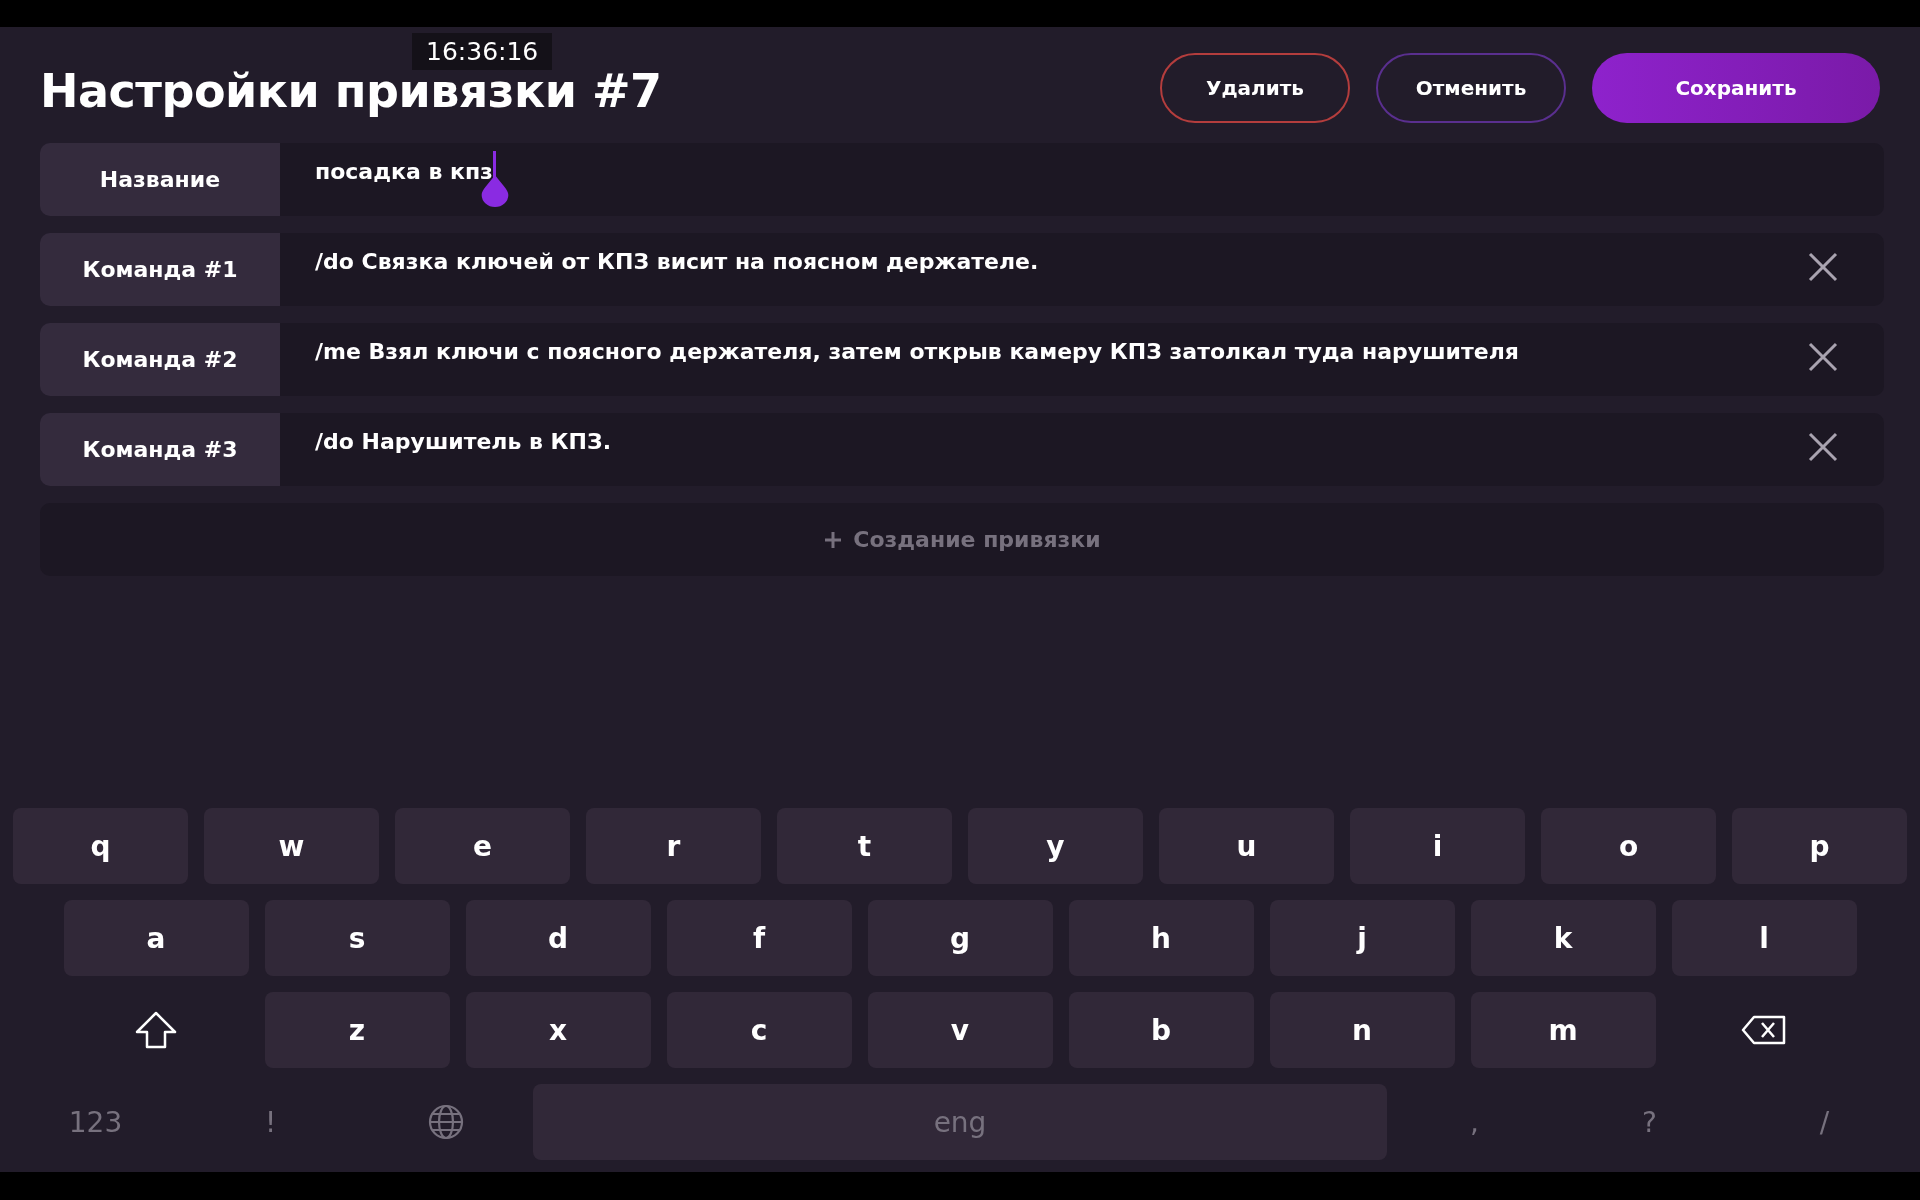  I want to click on input-field: /do Нарушитель в КПЗ., so click(1082, 449).